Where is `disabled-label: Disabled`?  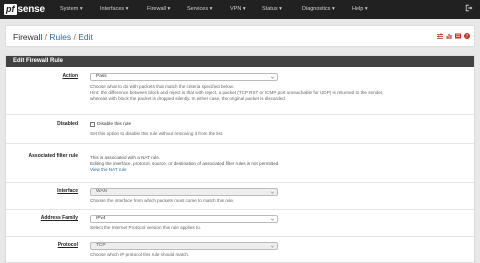 disabled-label: Disabled is located at coordinates (67, 124).